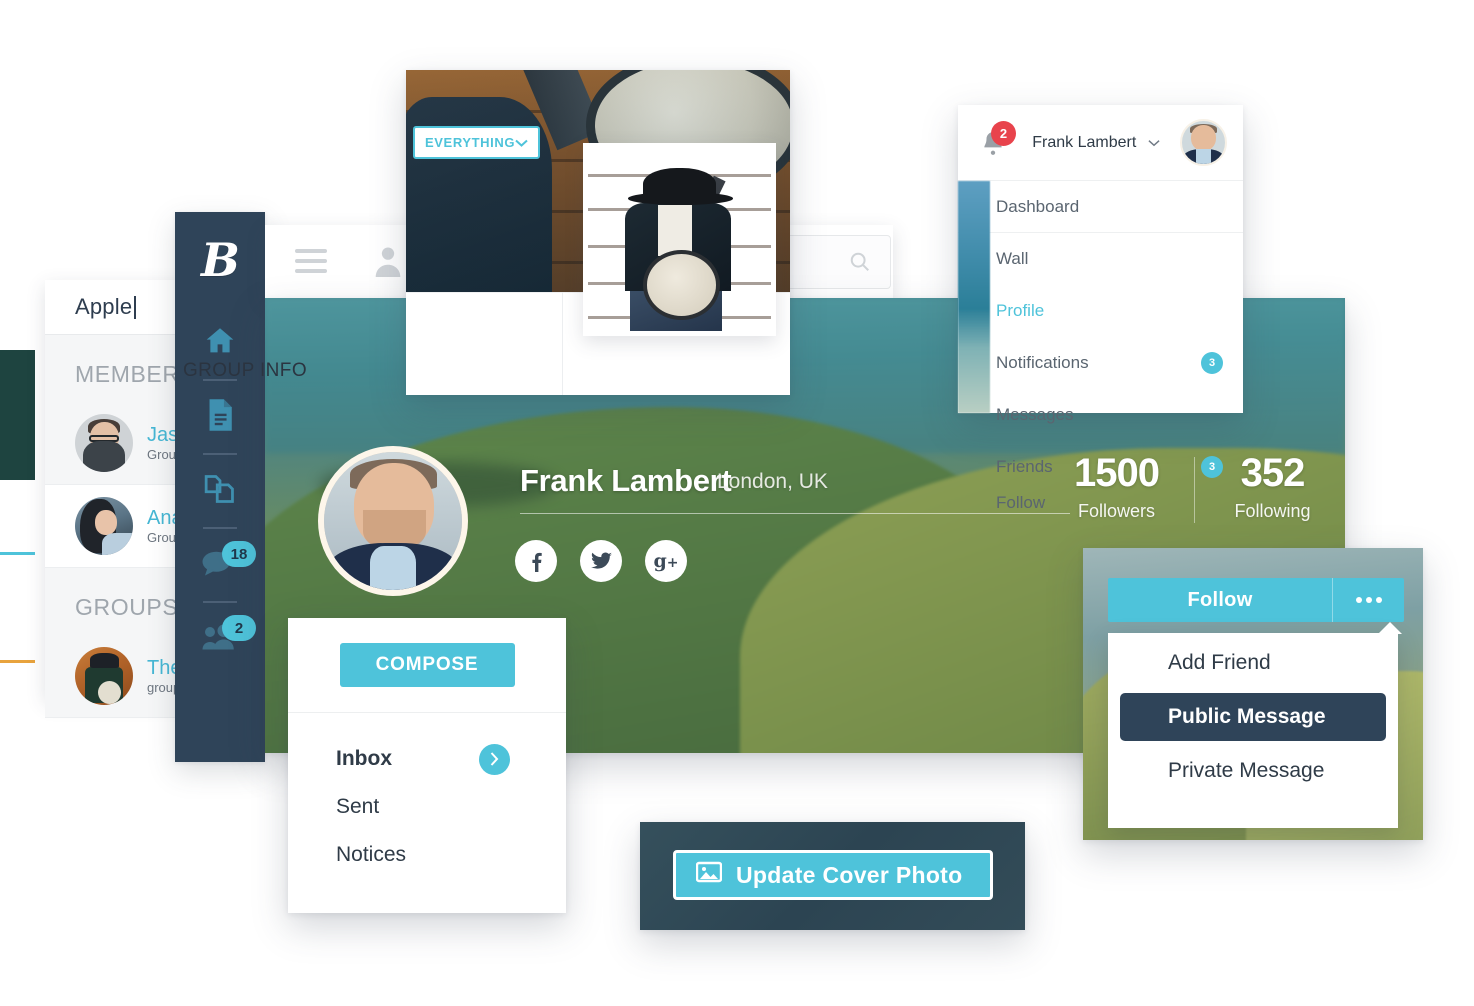 Image resolution: width=1474 pixels, height=1006 pixels. I want to click on nav-item-label: Sent, so click(358, 806).